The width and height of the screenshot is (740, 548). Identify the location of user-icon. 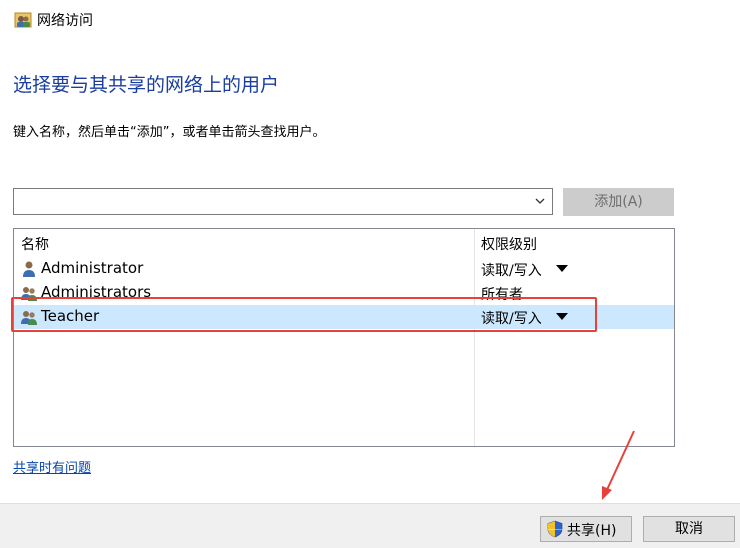
(29, 269).